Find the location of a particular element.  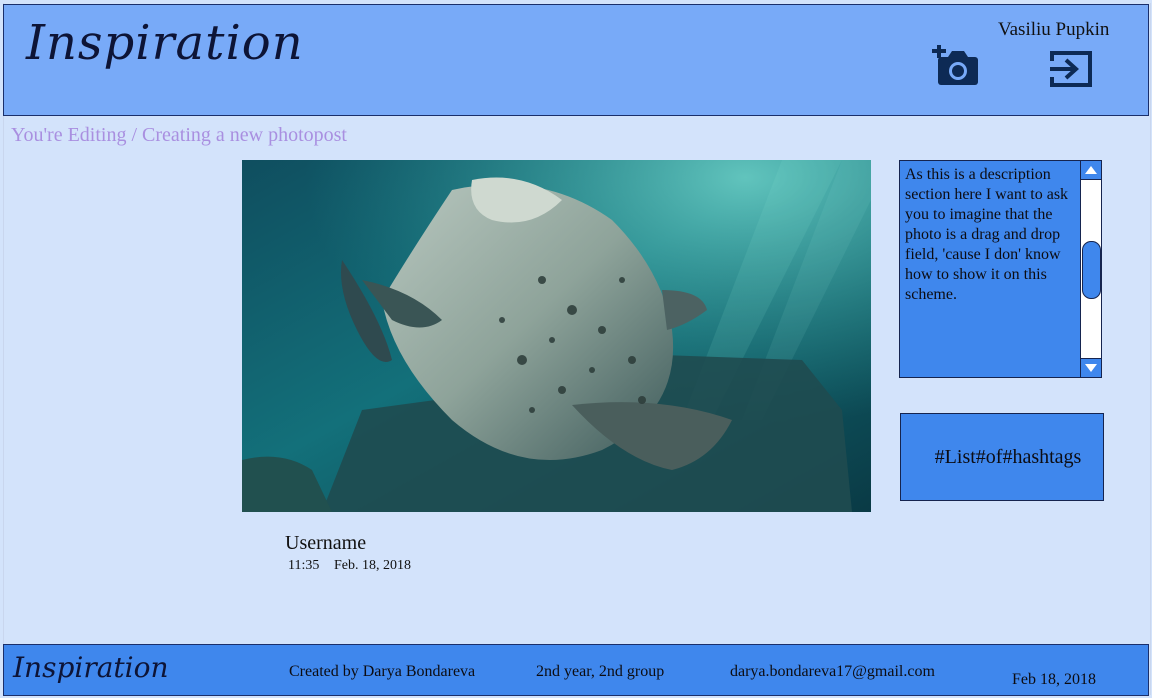

scroll-up-arrow-icon is located at coordinates (1091, 170).